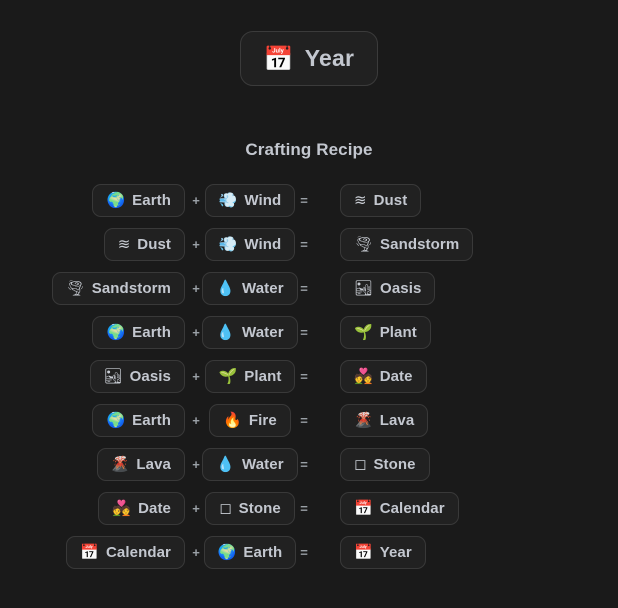 The image size is (618, 608). I want to click on element-chip-label: Water, so click(263, 288).